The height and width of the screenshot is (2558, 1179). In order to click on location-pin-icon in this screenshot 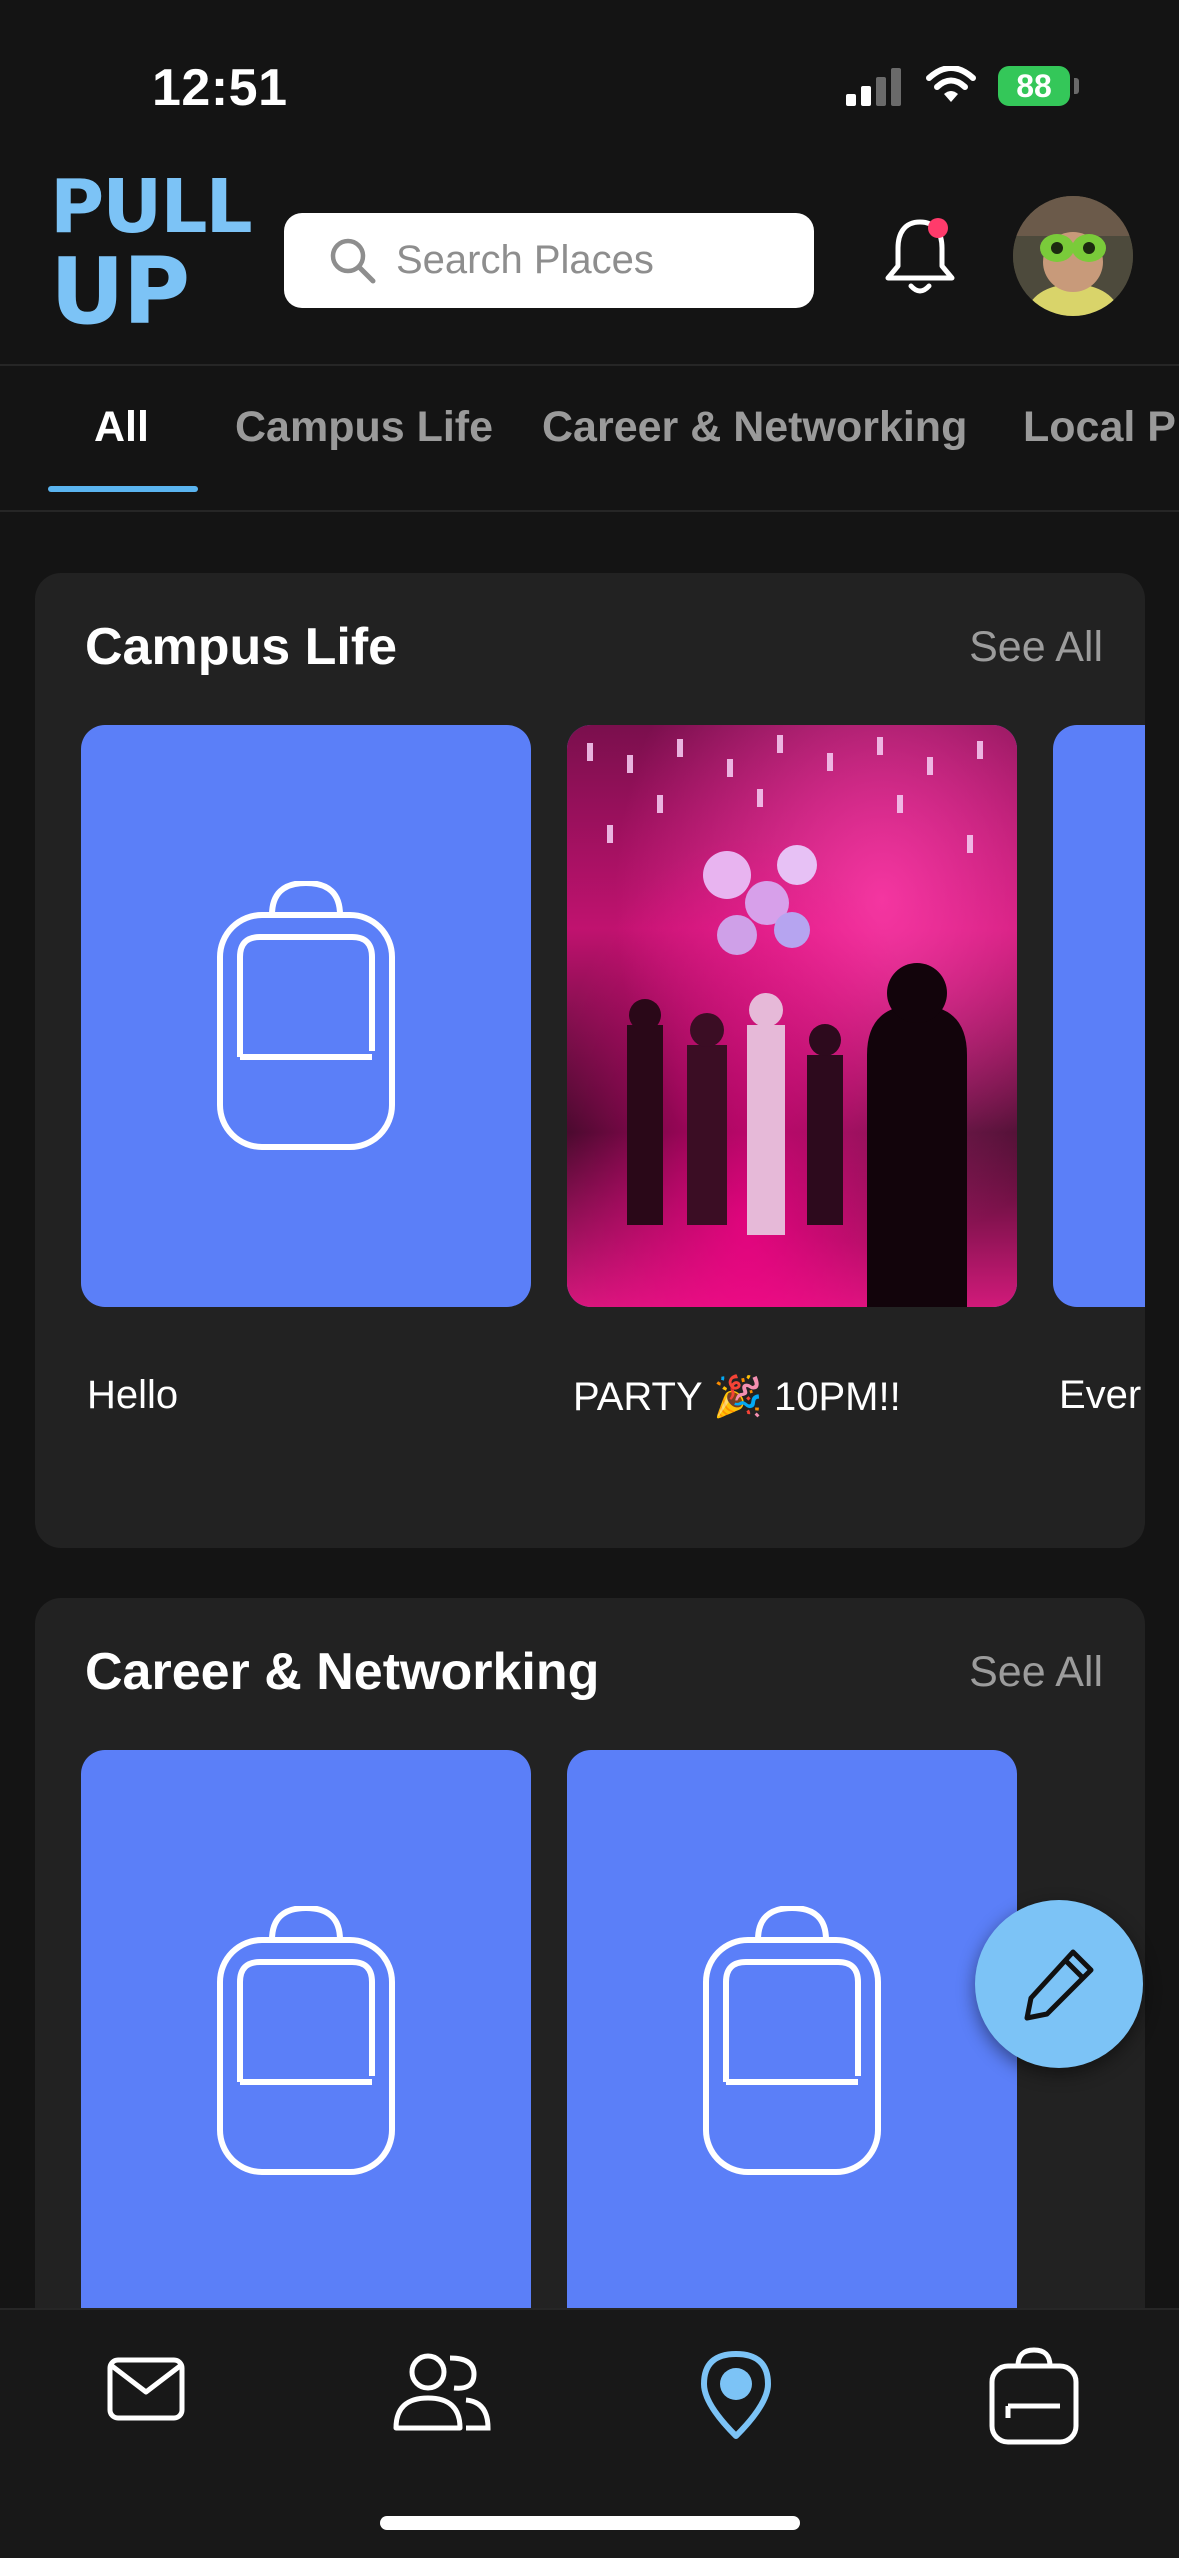, I will do `click(736, 2395)`.